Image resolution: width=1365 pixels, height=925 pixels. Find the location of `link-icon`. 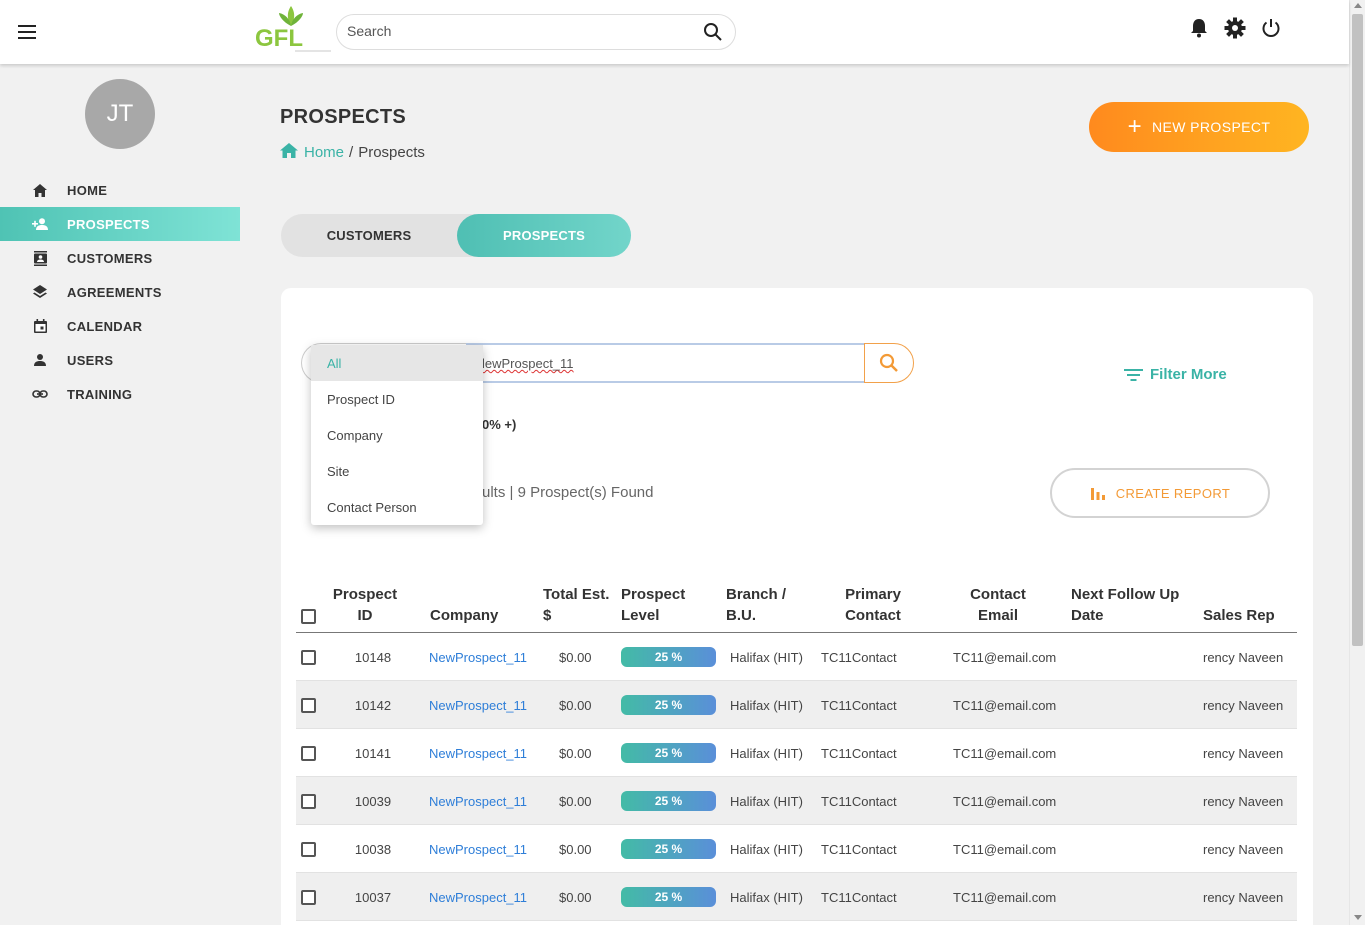

link-icon is located at coordinates (40, 394).